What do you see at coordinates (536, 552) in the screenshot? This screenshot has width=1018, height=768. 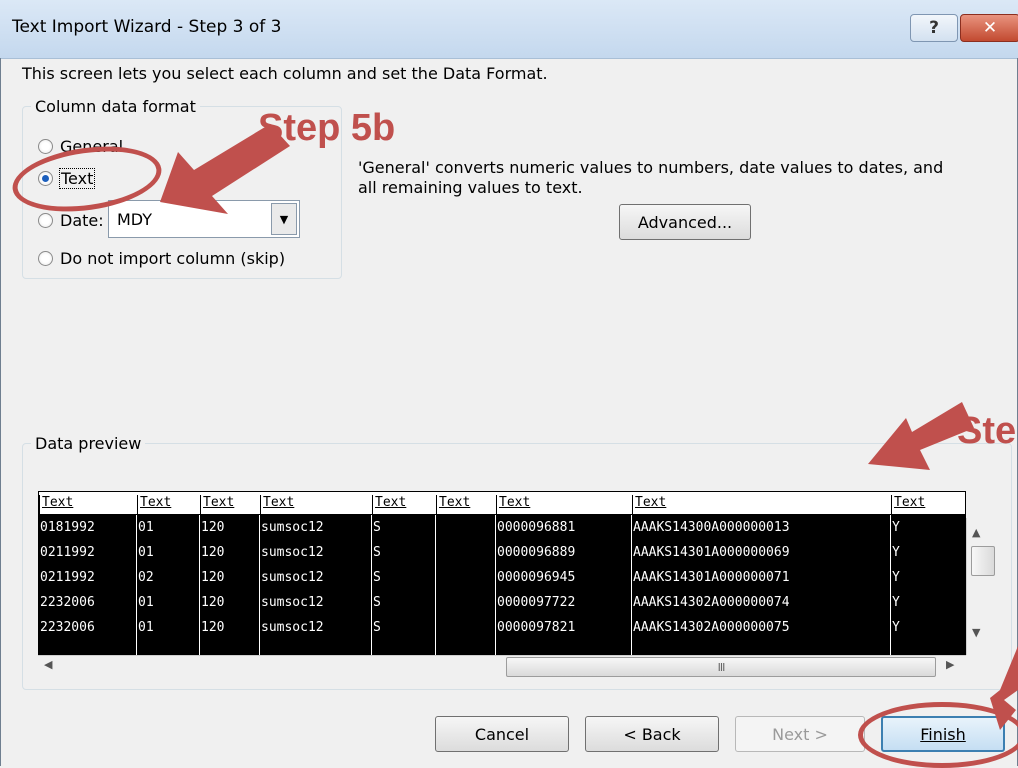 I see `table-cell: 0000096889` at bounding box center [536, 552].